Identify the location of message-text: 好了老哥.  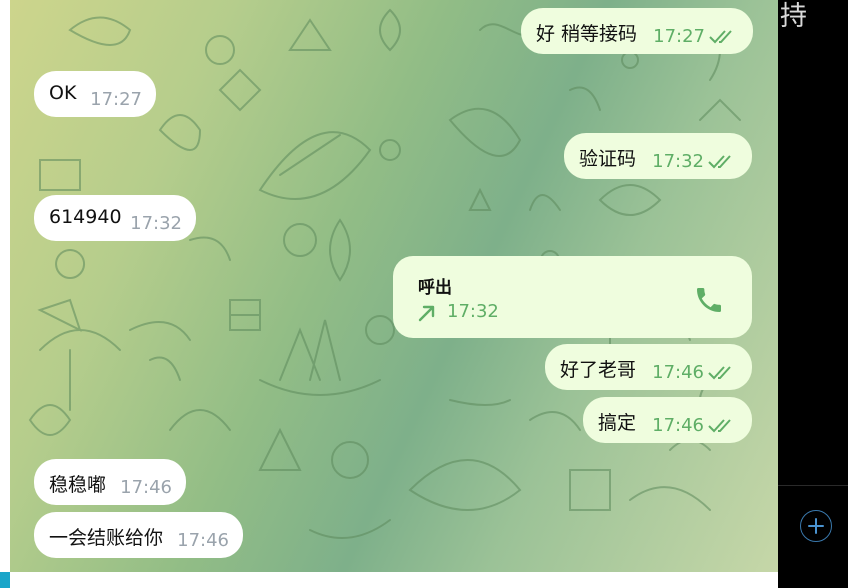
(598, 370).